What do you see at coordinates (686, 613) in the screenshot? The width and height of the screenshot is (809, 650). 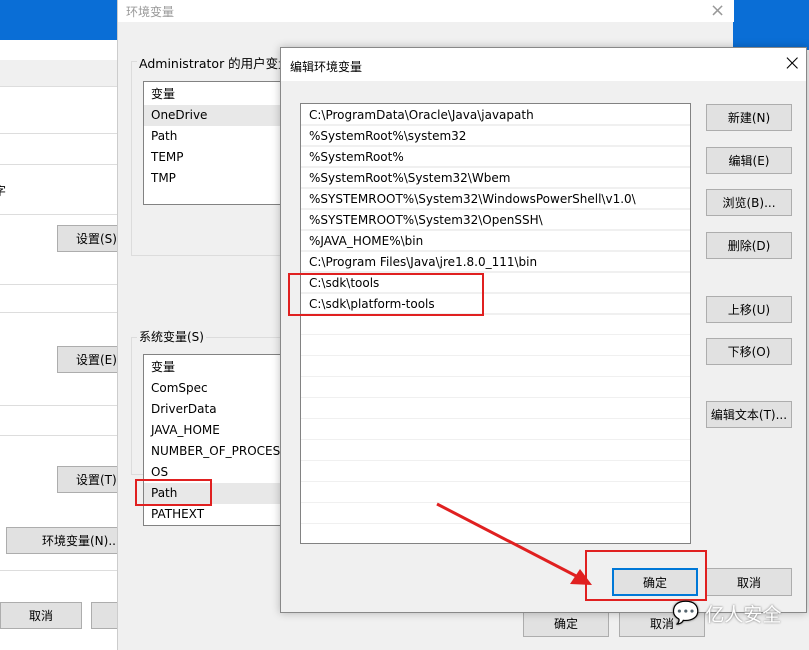 I see `wechat-icon: 💬` at bounding box center [686, 613].